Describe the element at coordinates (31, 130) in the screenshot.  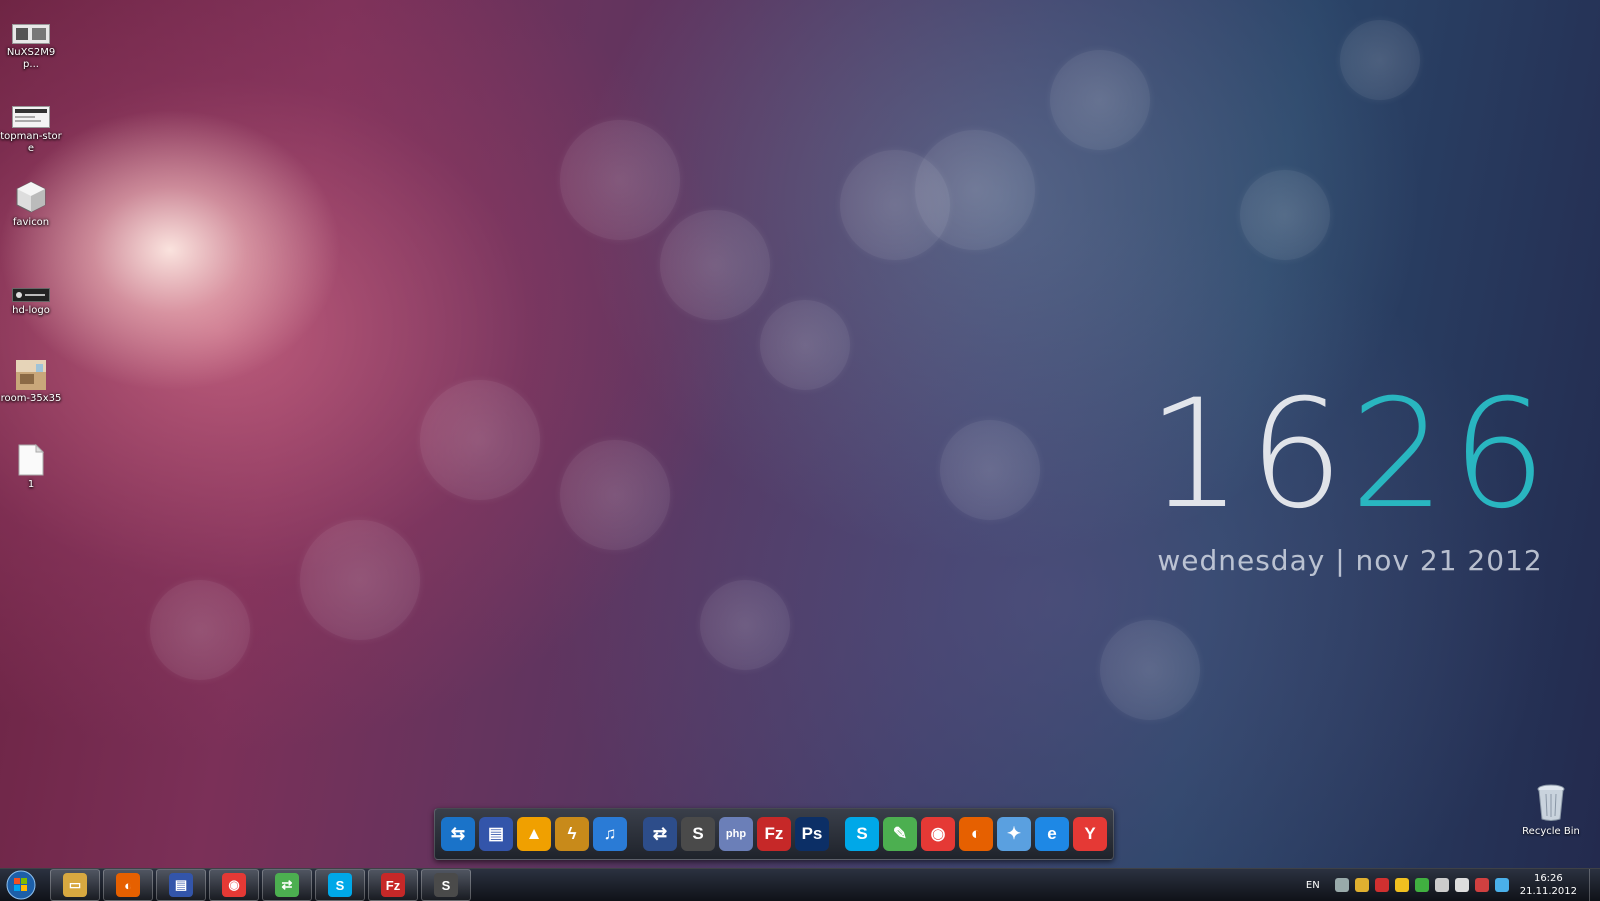
I see `desktop-icon-topman-store: topman-store` at that location.